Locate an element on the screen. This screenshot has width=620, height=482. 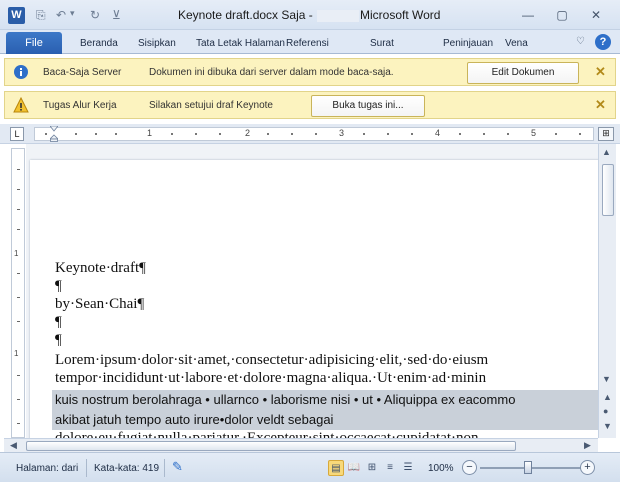
minimize-button: — is located at coordinates (528, 15).